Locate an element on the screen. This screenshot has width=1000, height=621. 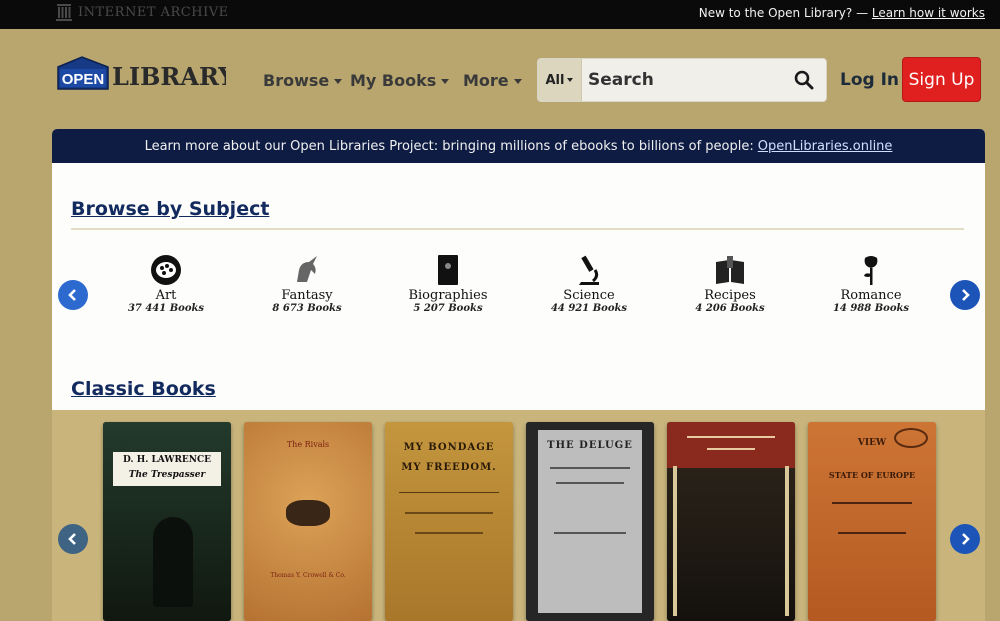
subject-name: Biographies is located at coordinates (448, 295).